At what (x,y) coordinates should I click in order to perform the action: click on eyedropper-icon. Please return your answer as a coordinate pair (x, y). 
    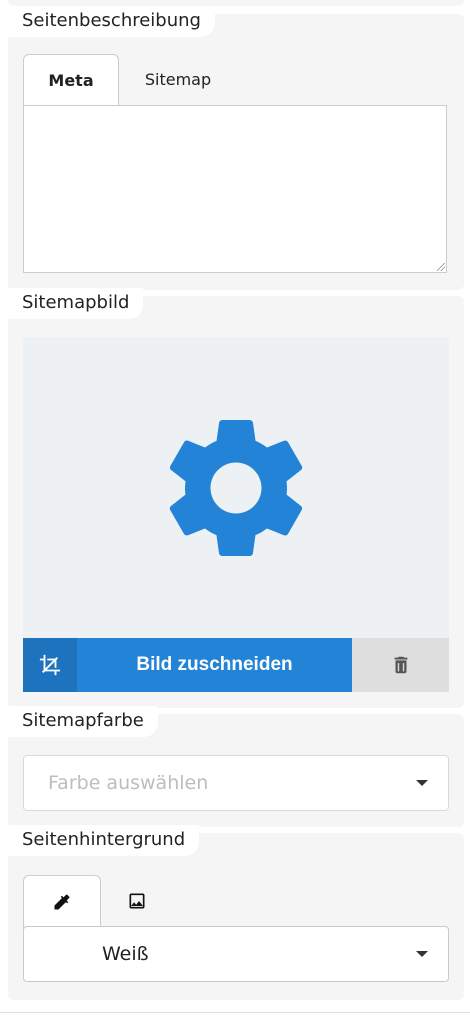
    Looking at the image, I should click on (62, 902).